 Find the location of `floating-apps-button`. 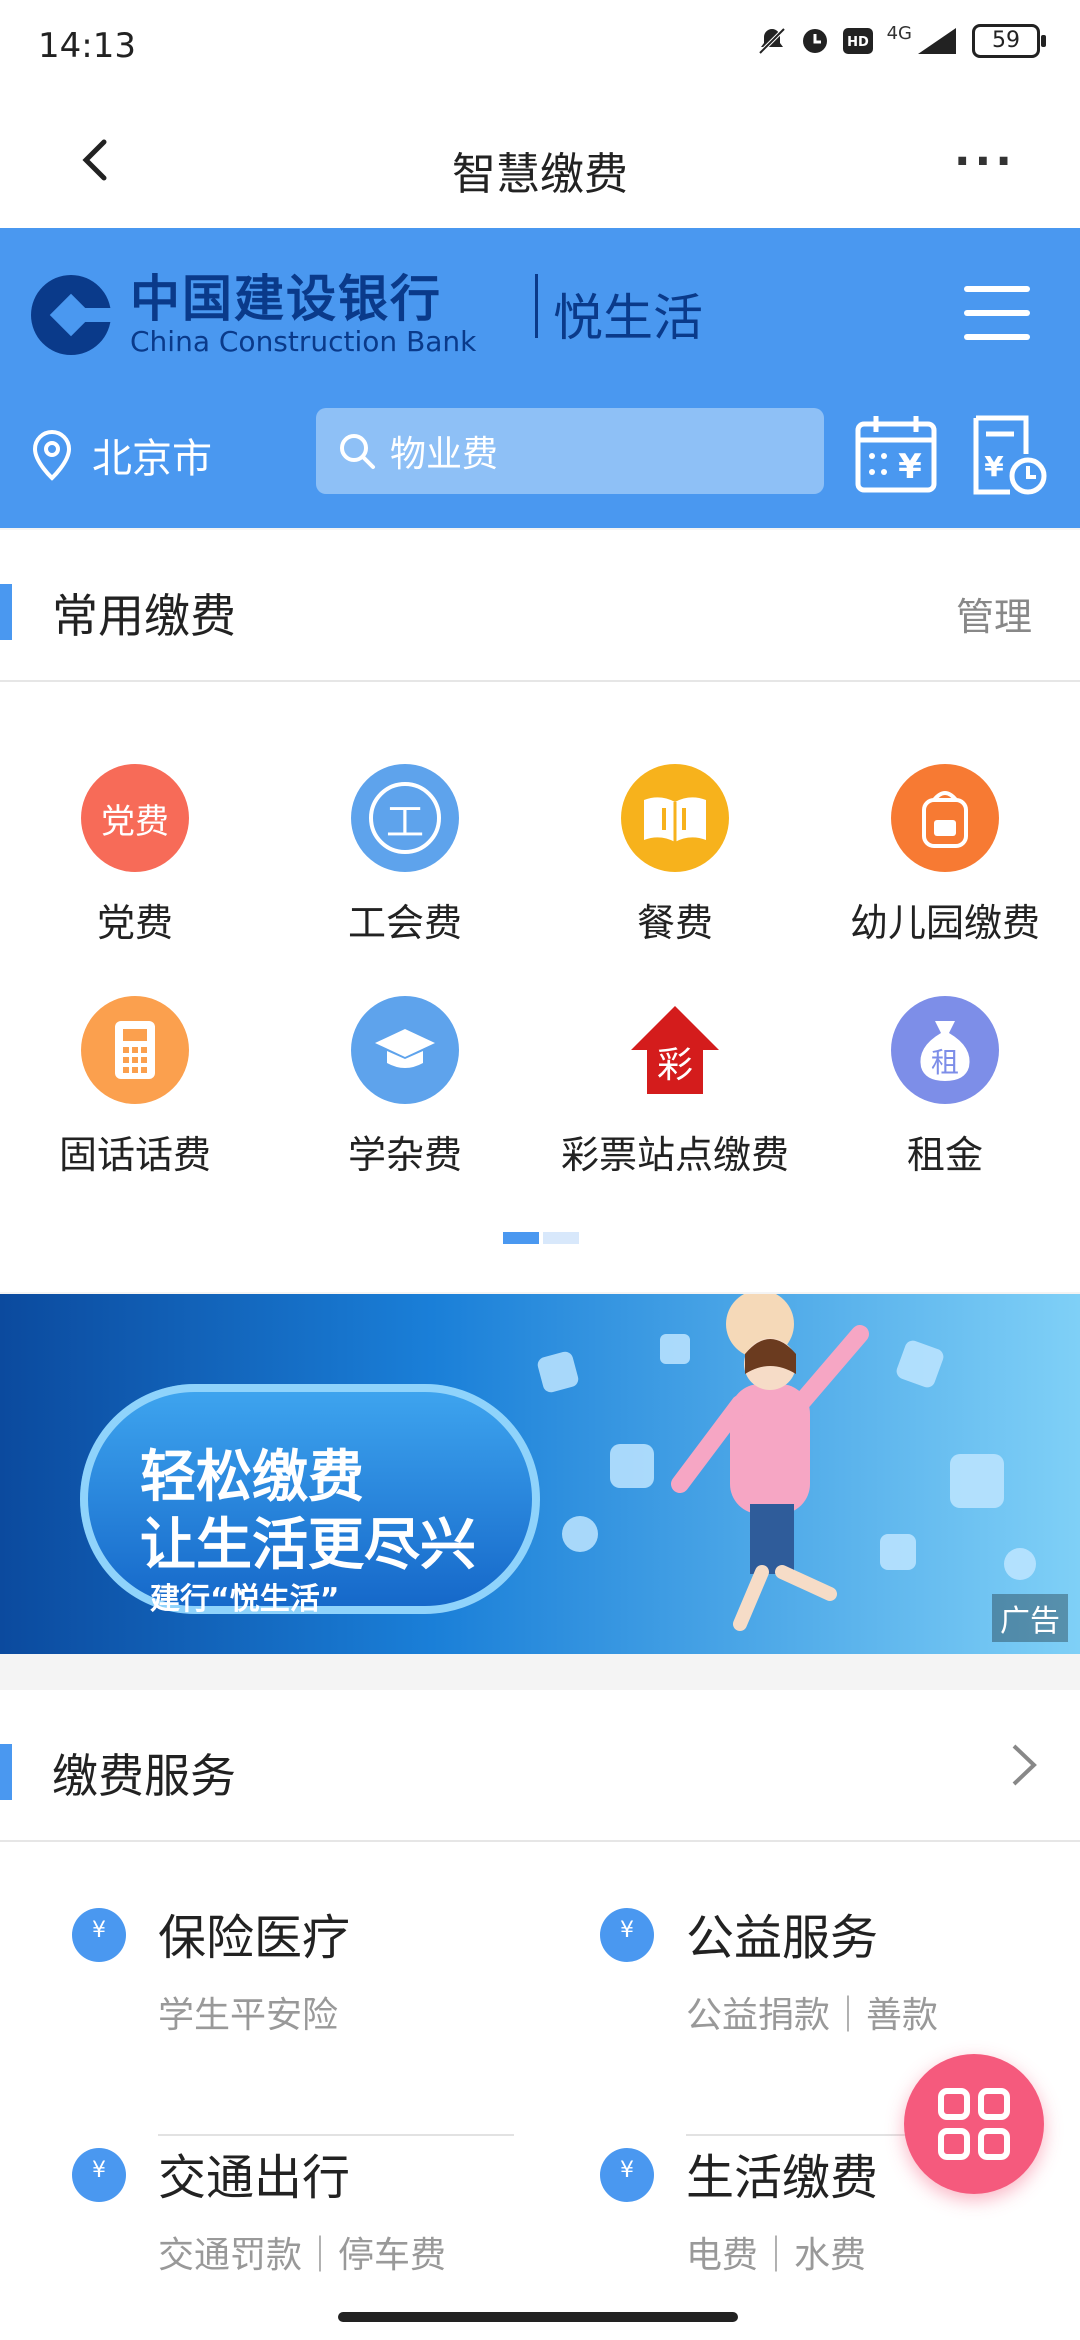

floating-apps-button is located at coordinates (974, 2124).